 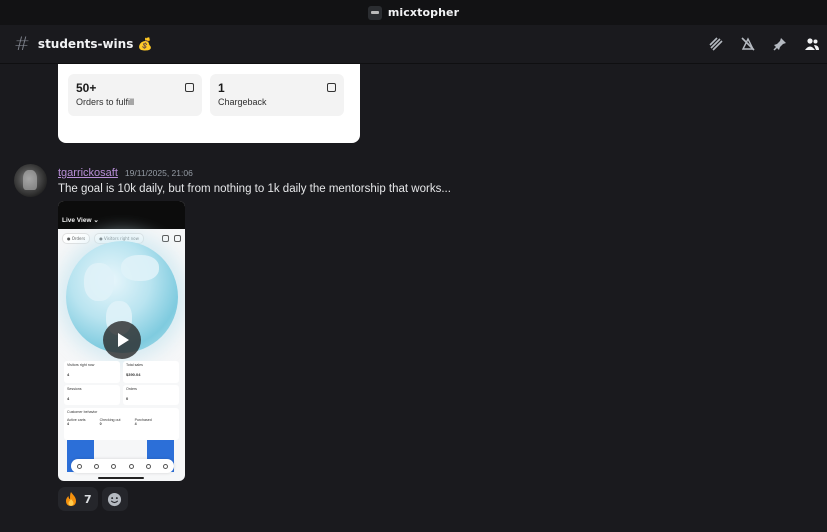 What do you see at coordinates (88, 173) in the screenshot?
I see `username: tgarrickosaft` at bounding box center [88, 173].